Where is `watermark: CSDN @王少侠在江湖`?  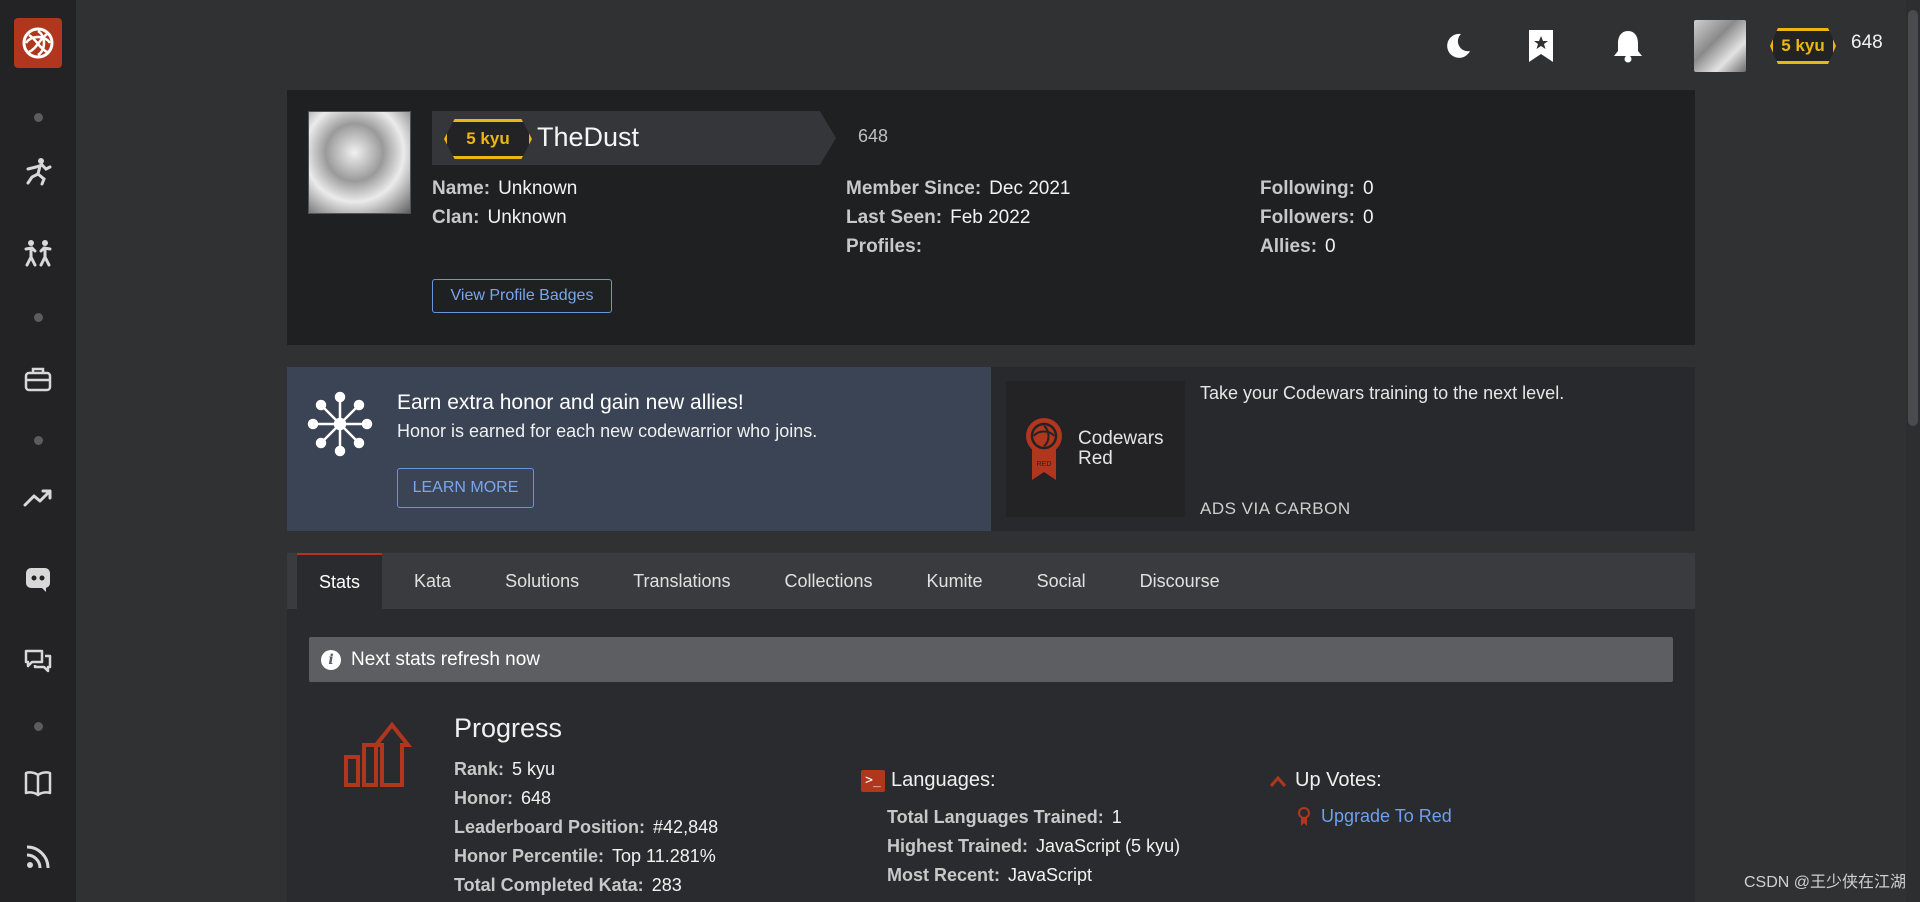 watermark: CSDN @王少侠在江湖 is located at coordinates (1824, 882).